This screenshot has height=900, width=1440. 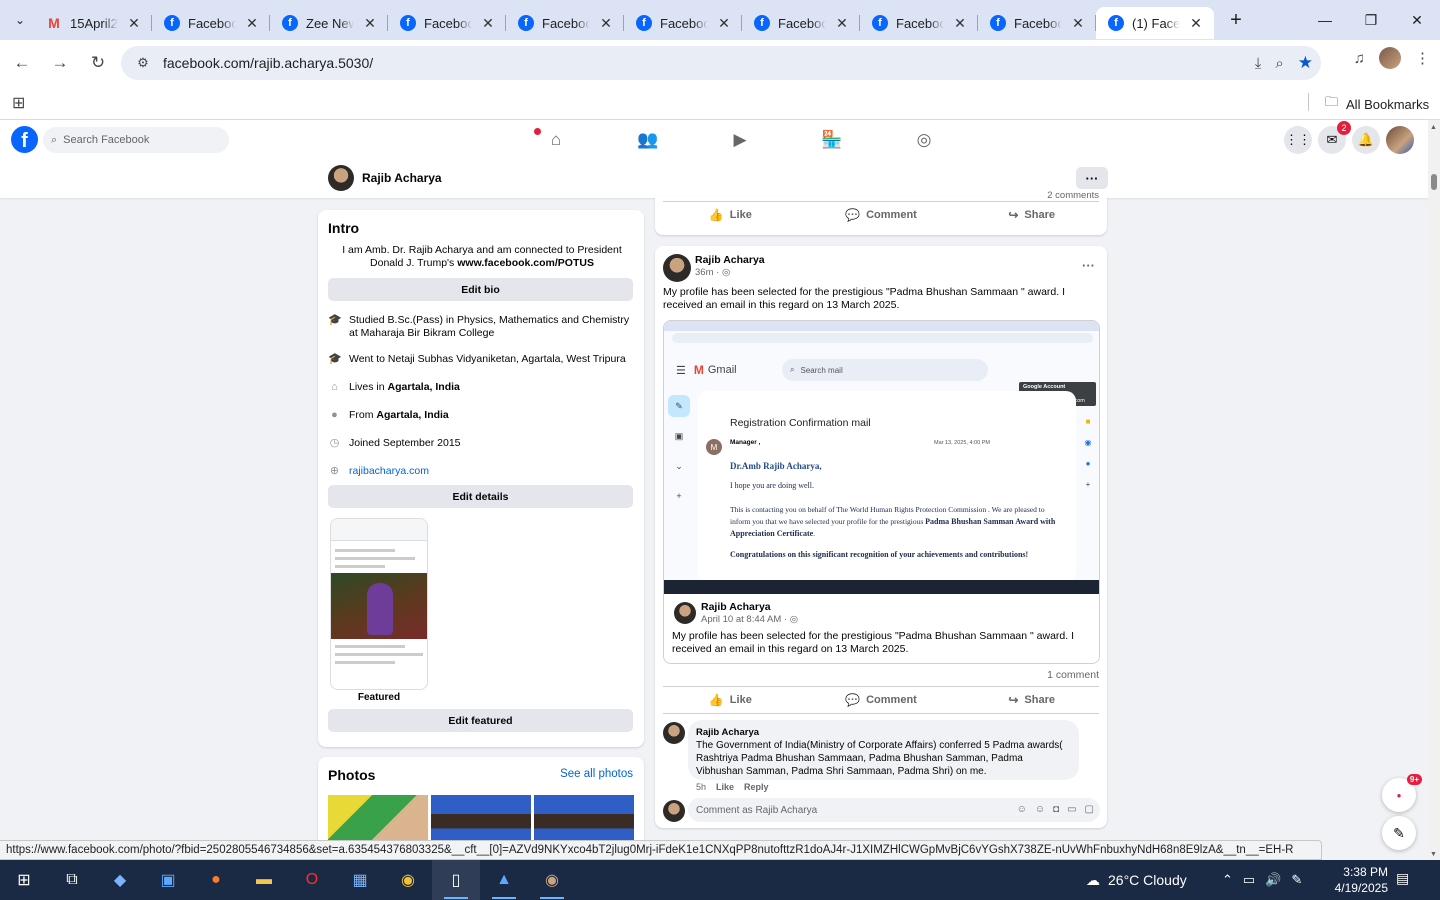 I want to click on all-bookmarks-button: 🗀 All Bookmarks, so click(x=1377, y=104).